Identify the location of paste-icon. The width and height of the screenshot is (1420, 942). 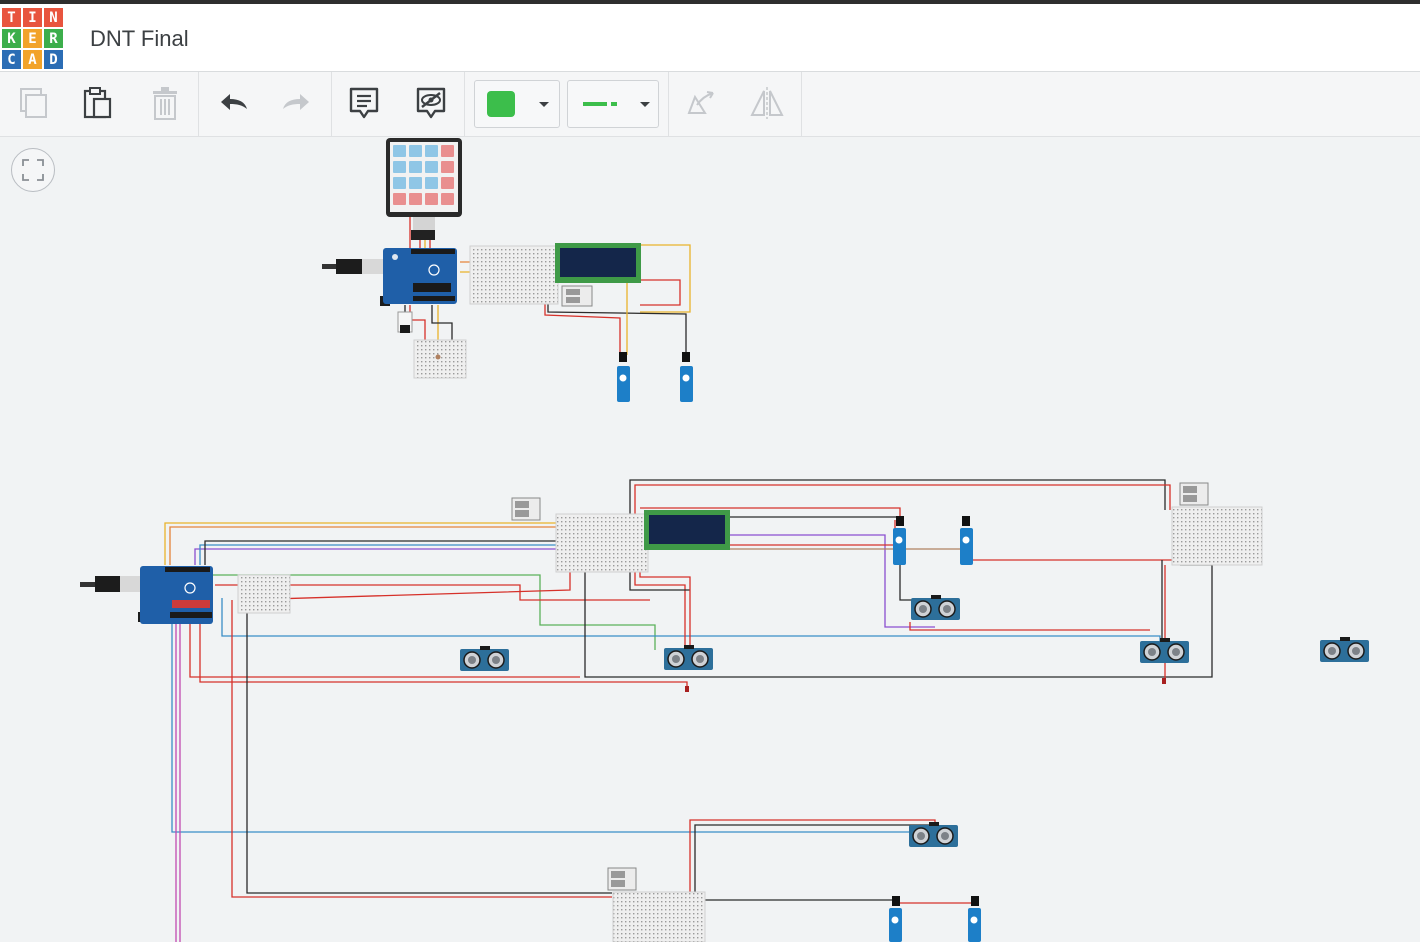
(97, 103).